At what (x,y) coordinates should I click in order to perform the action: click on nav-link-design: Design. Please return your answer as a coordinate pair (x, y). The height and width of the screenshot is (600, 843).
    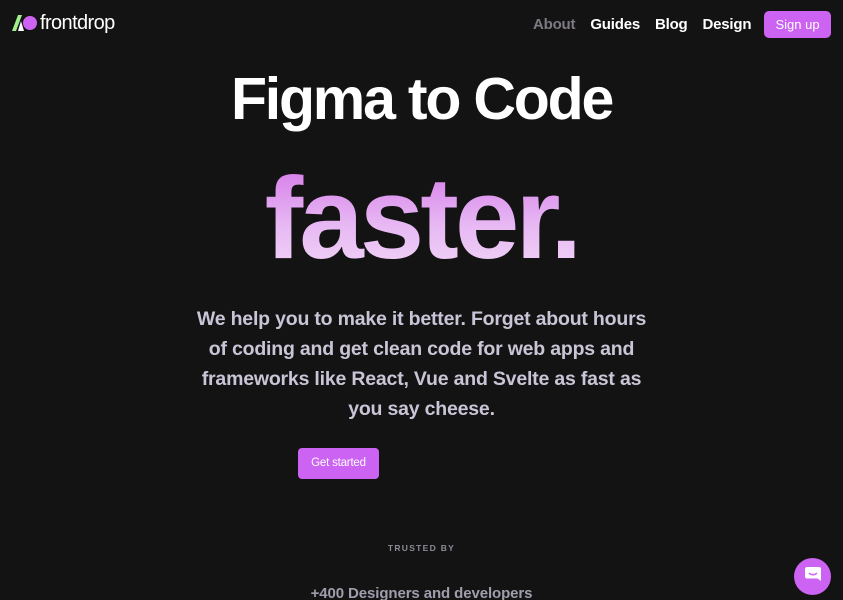
    Looking at the image, I should click on (727, 24).